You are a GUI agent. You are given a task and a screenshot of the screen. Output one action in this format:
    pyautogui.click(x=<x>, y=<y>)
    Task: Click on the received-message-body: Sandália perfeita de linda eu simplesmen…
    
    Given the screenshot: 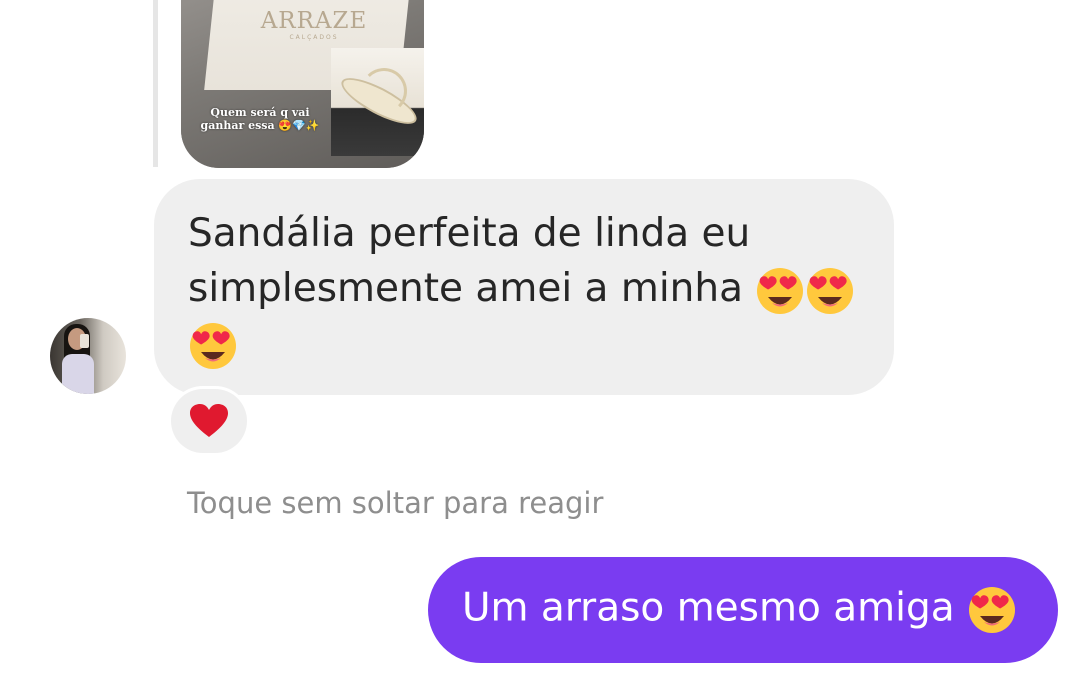 What is the action you would take?
    pyautogui.click(x=469, y=261)
    